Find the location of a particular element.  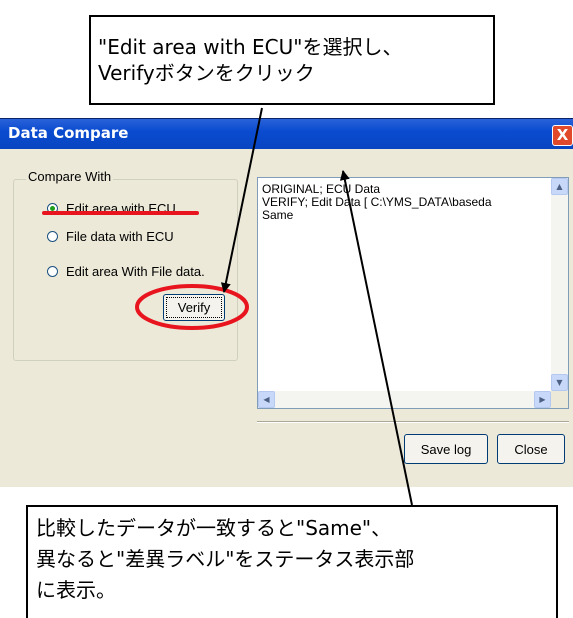

callout-line: 比較したデータが一致すると"Same"、 is located at coordinates (214, 528).